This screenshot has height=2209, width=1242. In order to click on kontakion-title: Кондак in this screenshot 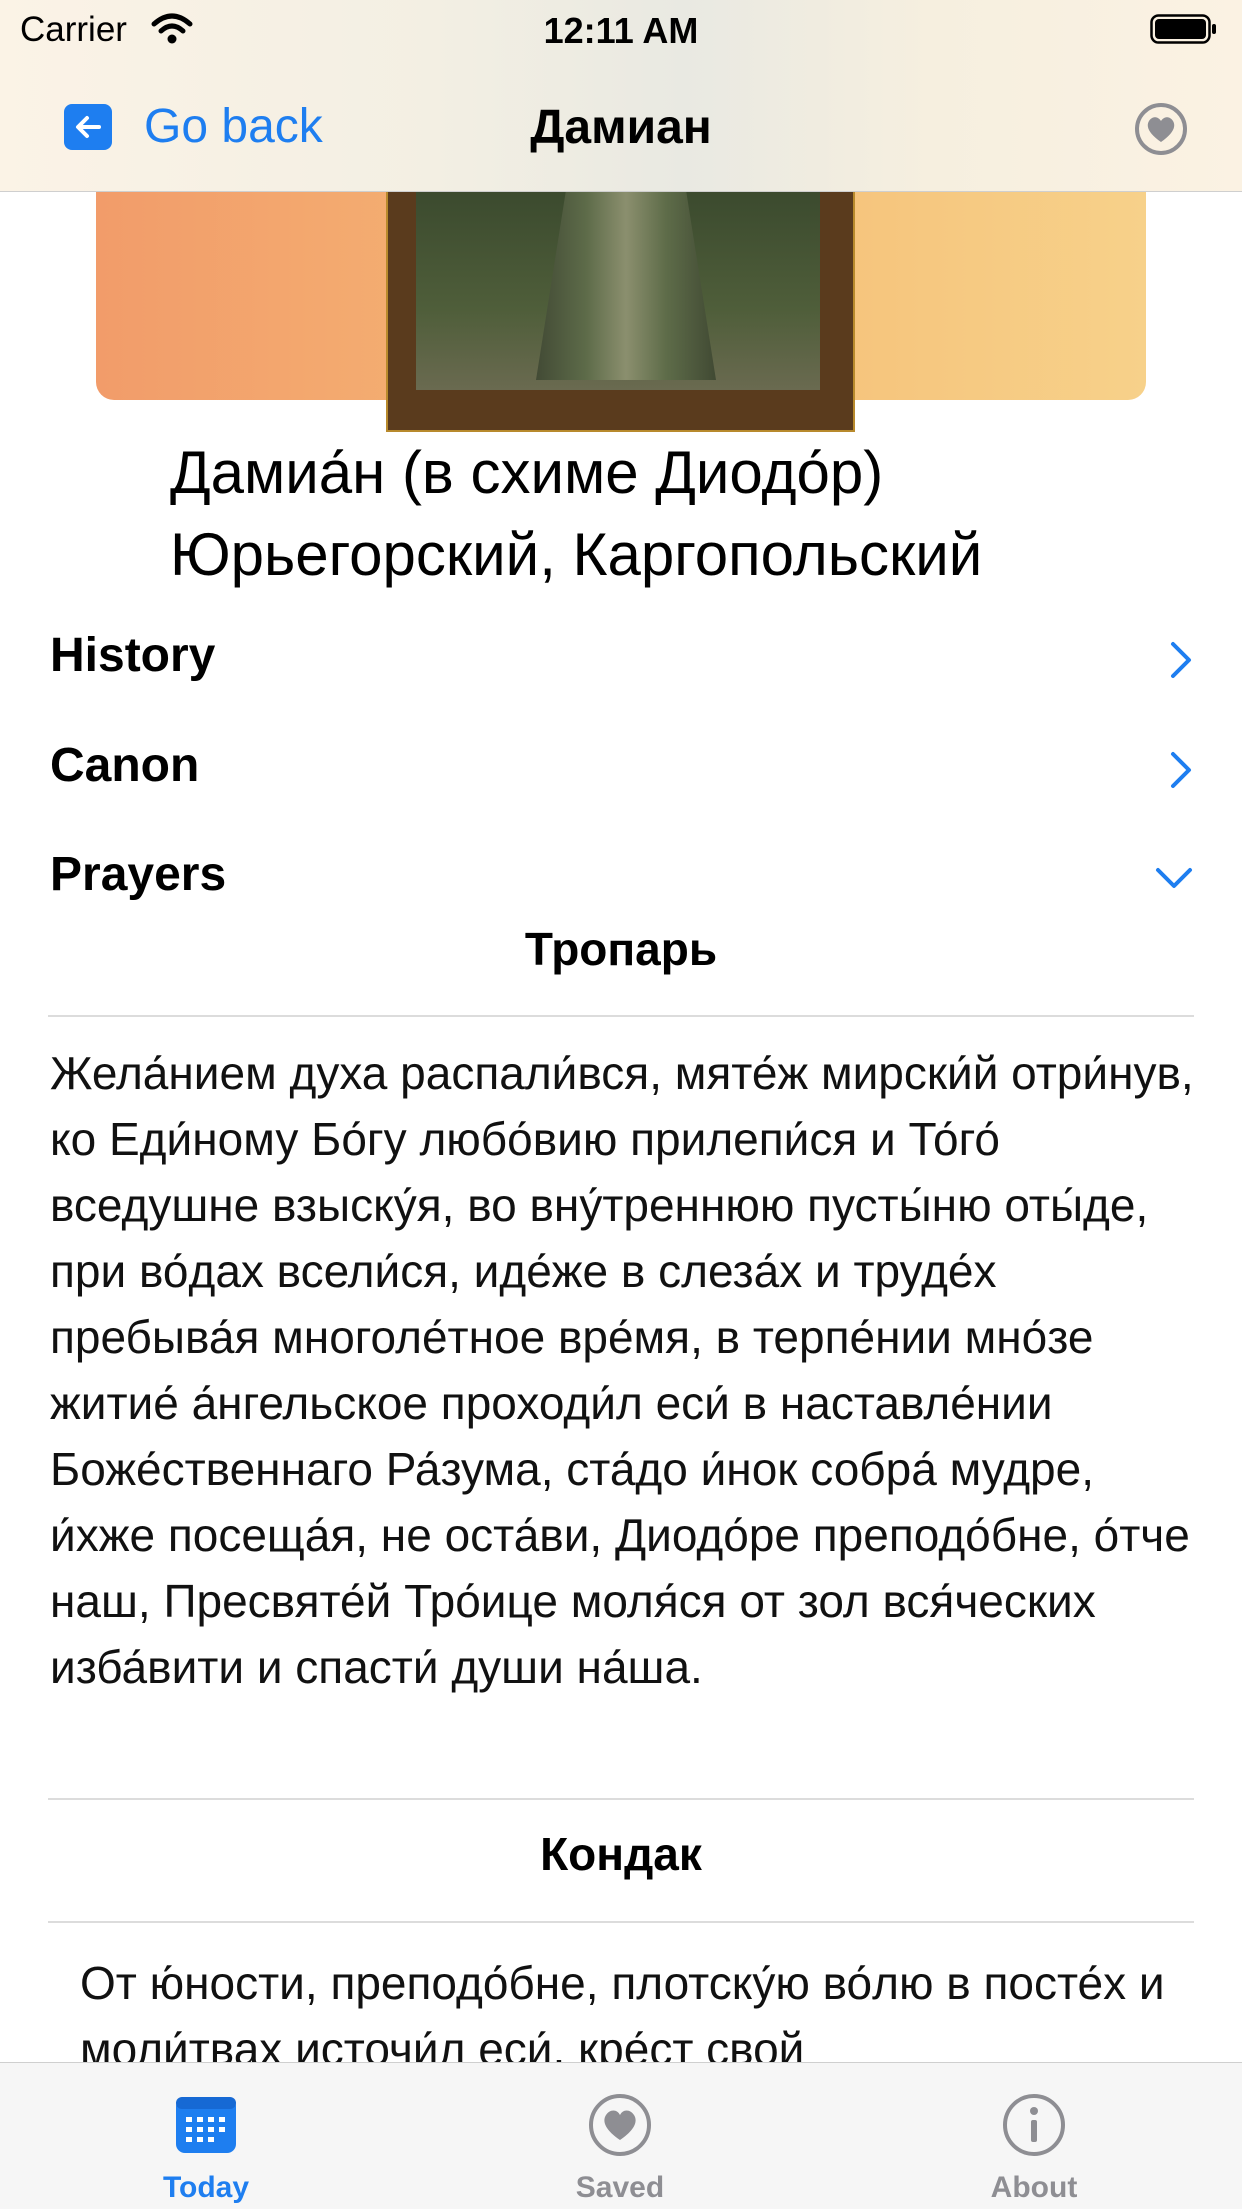, I will do `click(621, 1854)`.